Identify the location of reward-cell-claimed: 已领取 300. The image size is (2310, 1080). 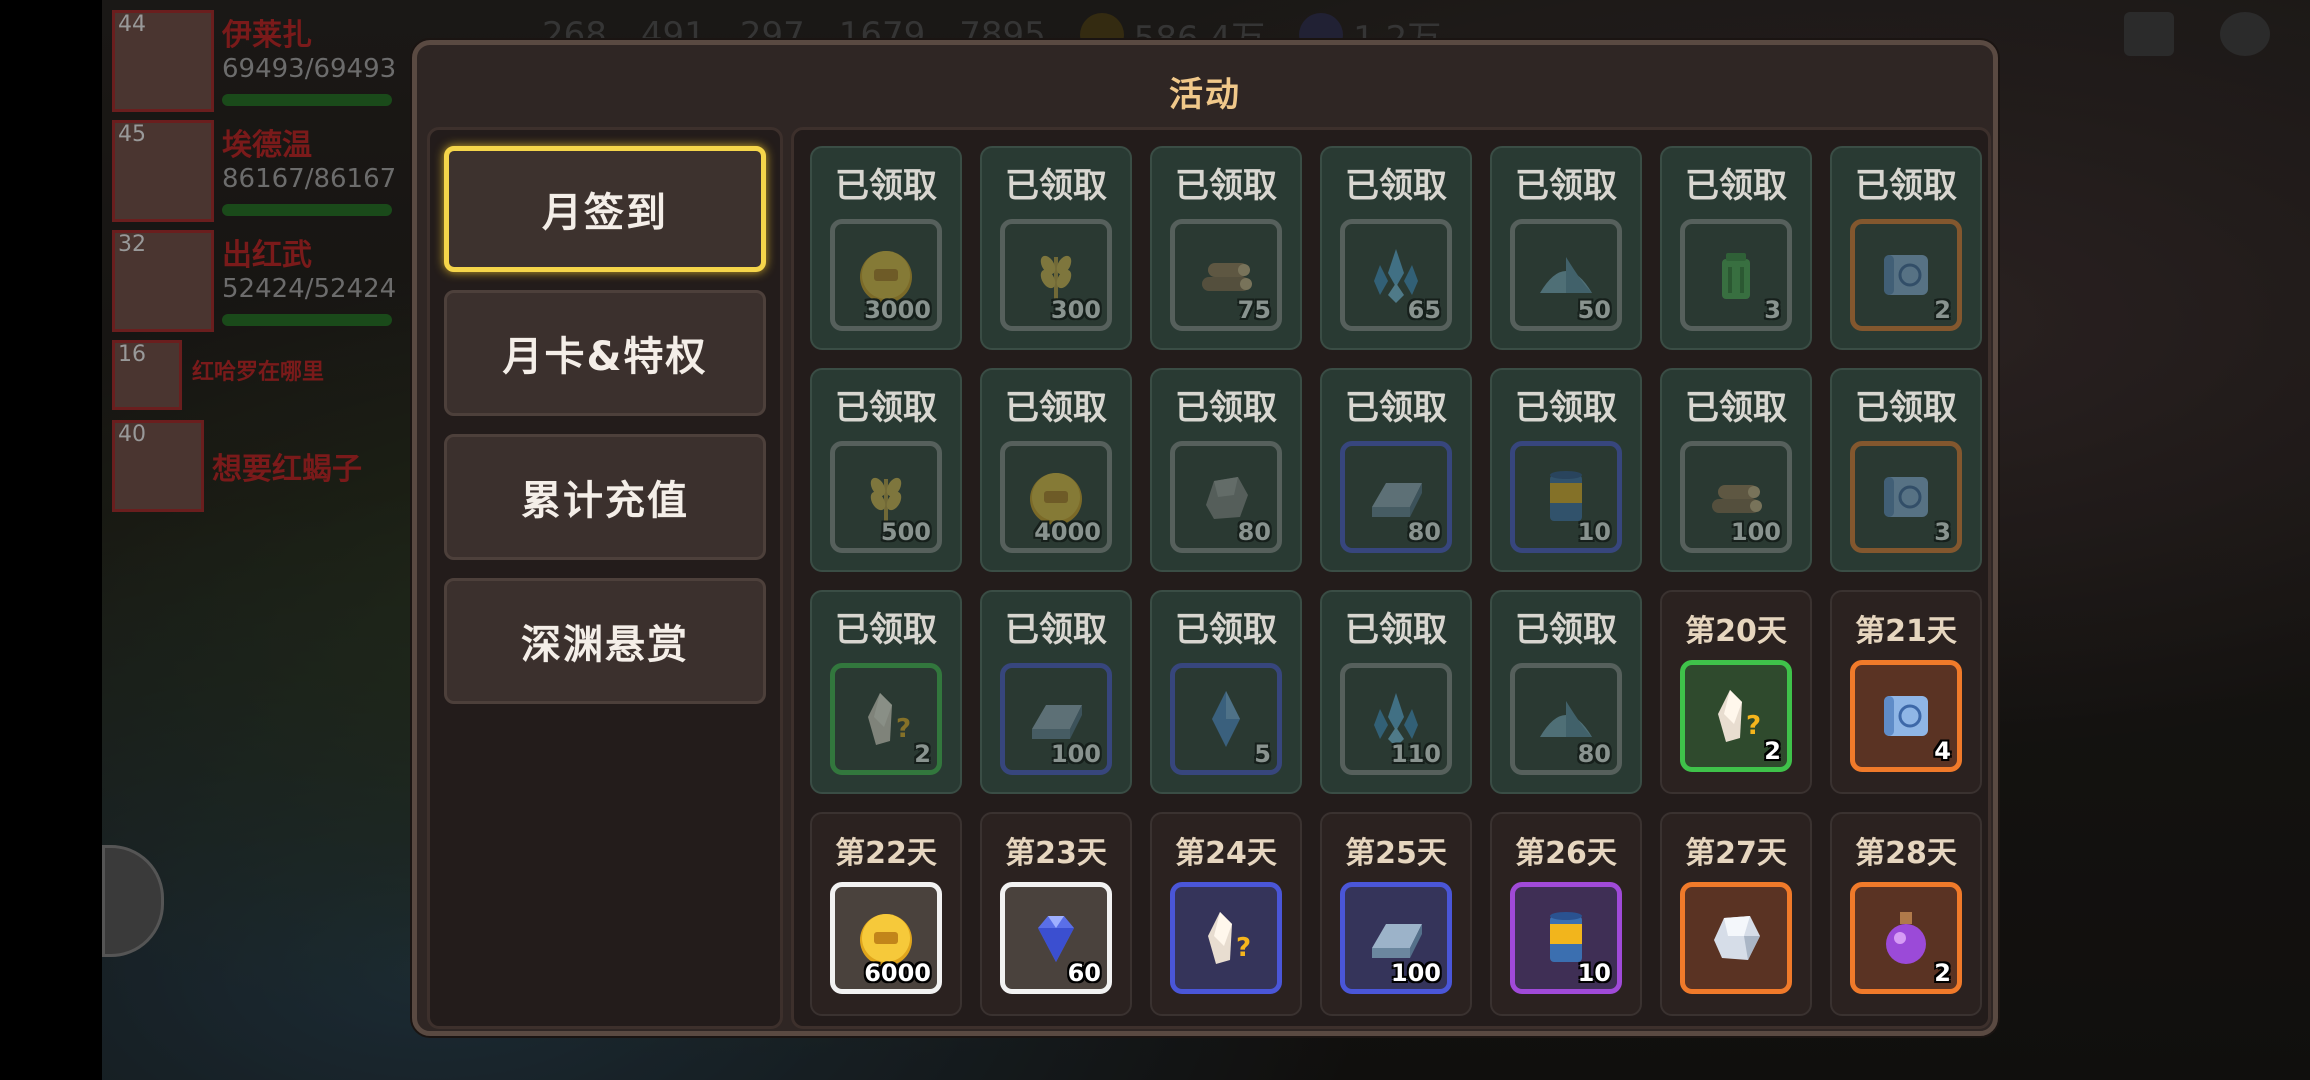
(1056, 248).